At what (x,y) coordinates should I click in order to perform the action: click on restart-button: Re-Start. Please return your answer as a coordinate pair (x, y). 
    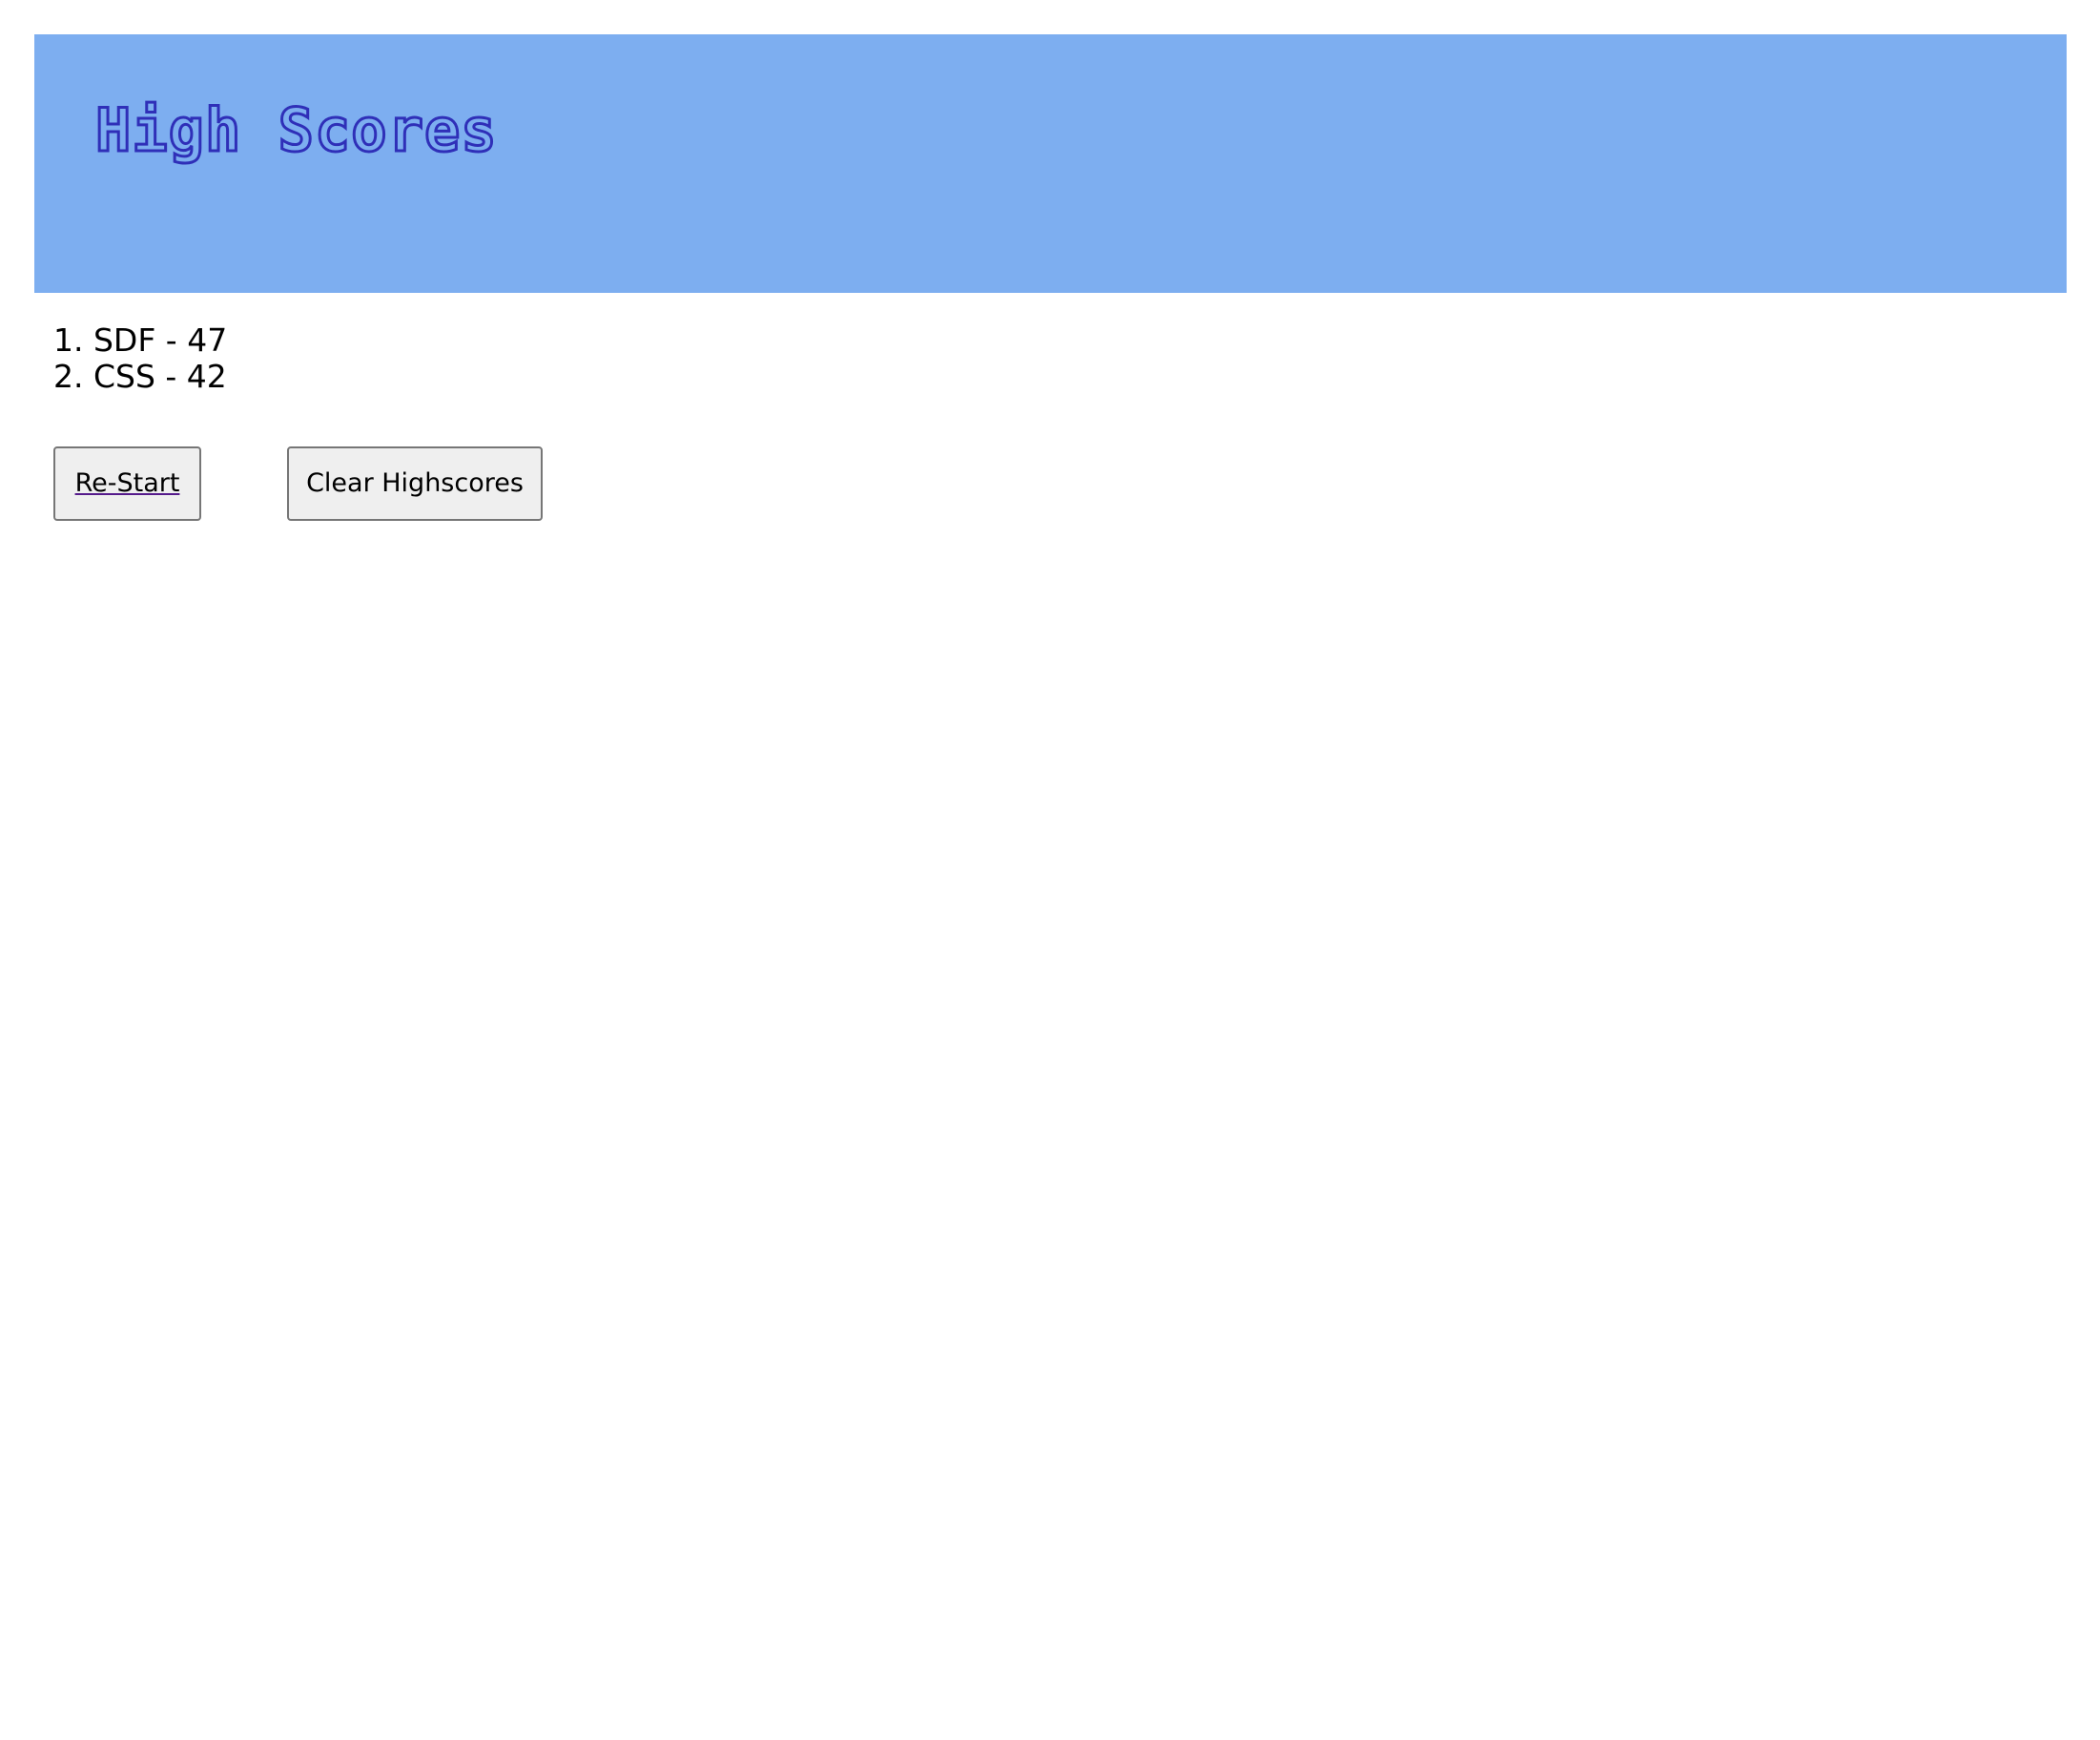
    Looking at the image, I should click on (127, 484).